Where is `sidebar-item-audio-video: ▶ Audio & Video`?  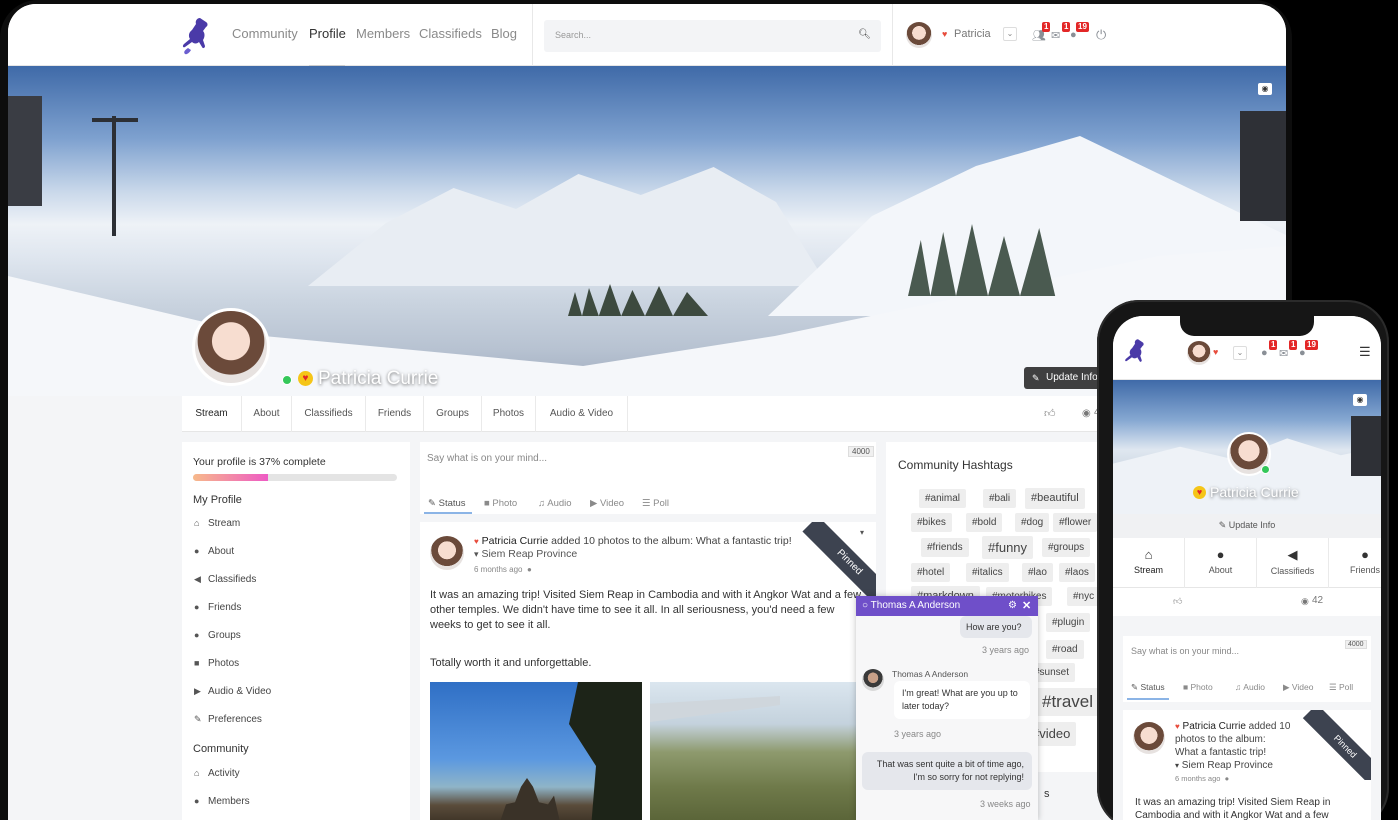
sidebar-item-audio-video: ▶ Audio & Video is located at coordinates (232, 691).